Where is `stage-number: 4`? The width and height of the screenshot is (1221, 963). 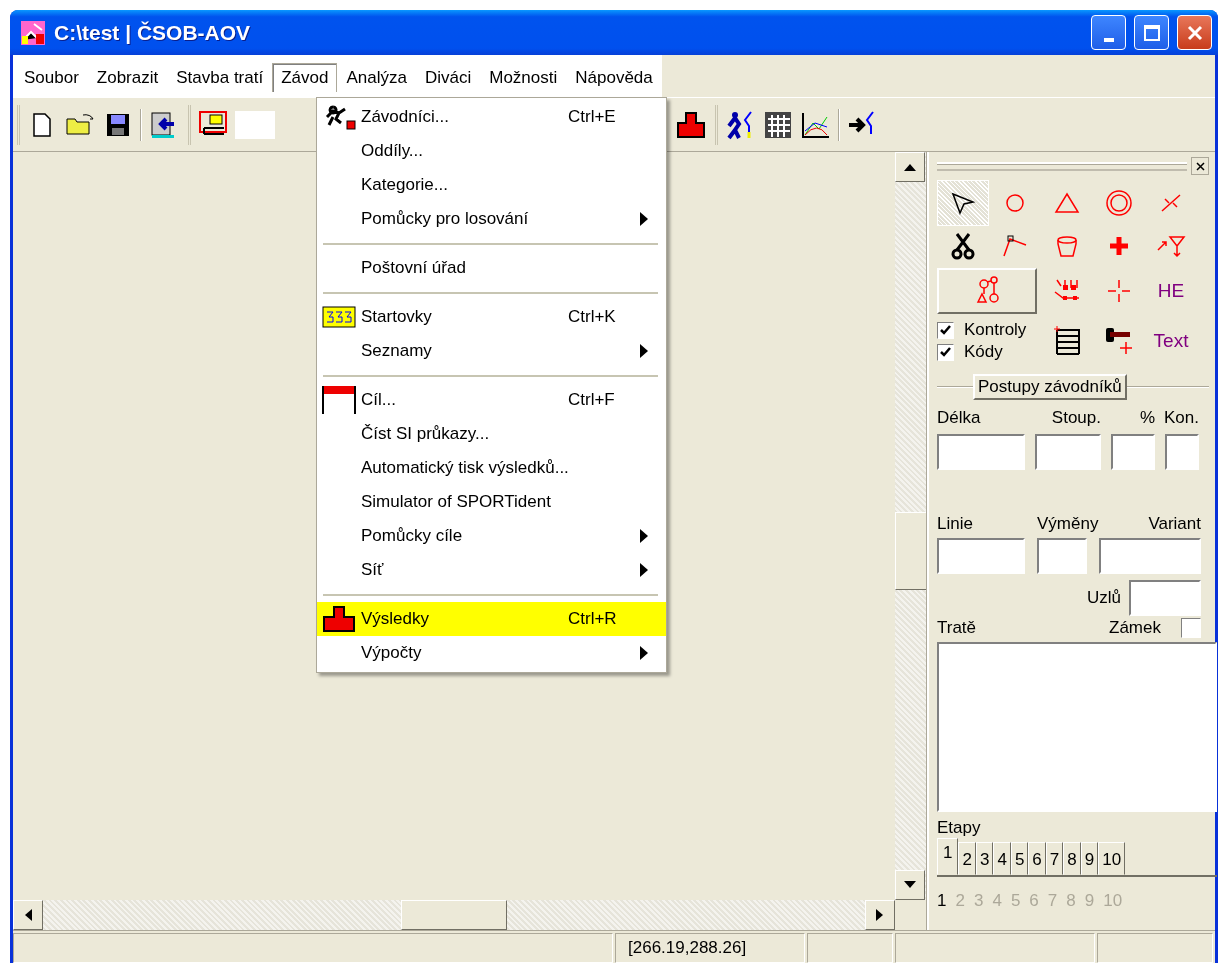
stage-number: 4 is located at coordinates (997, 901).